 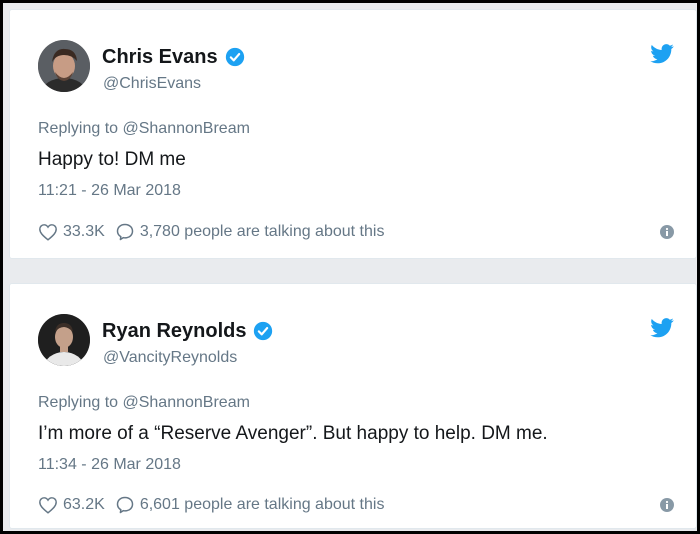 What do you see at coordinates (109, 191) in the screenshot?
I see `timestamp: 11:21 - 26 Mar 2018` at bounding box center [109, 191].